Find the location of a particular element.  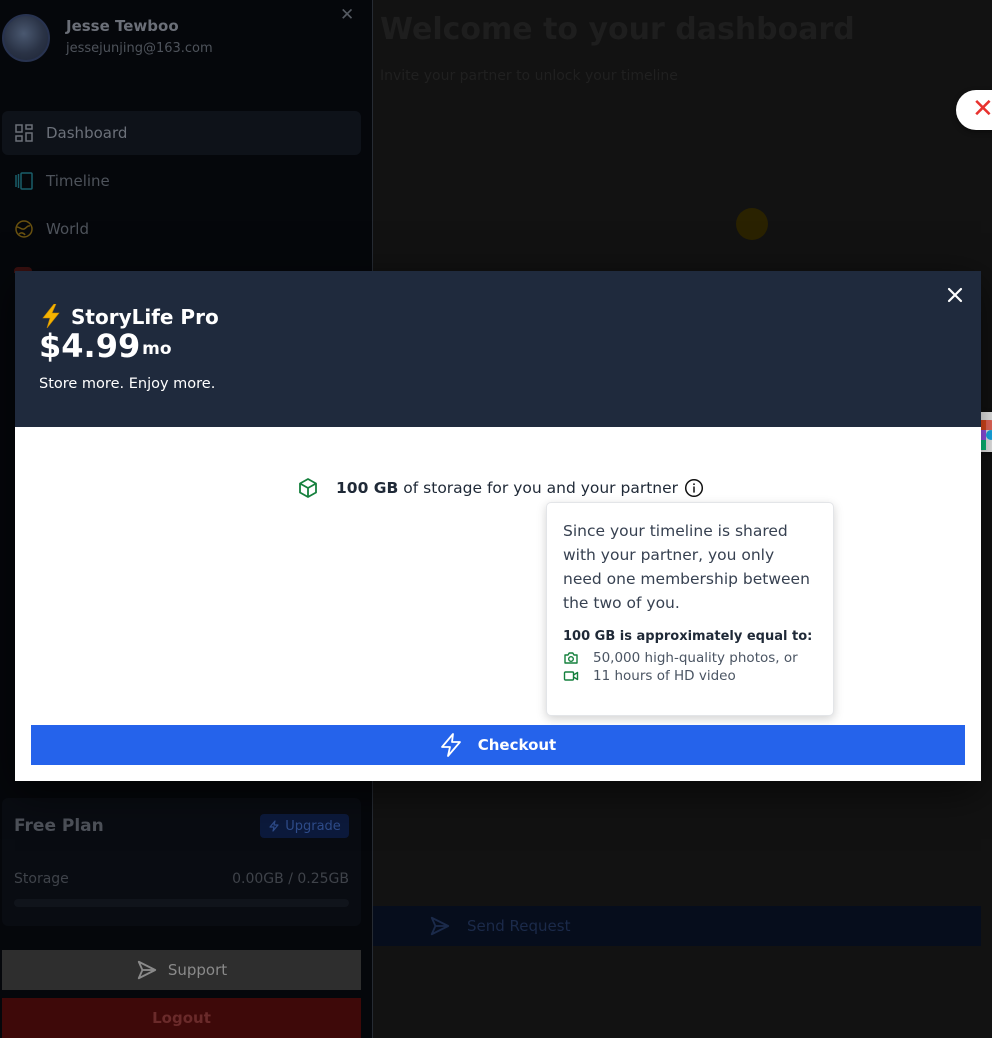

storage-description: of storage for you and your partner is located at coordinates (541, 488).